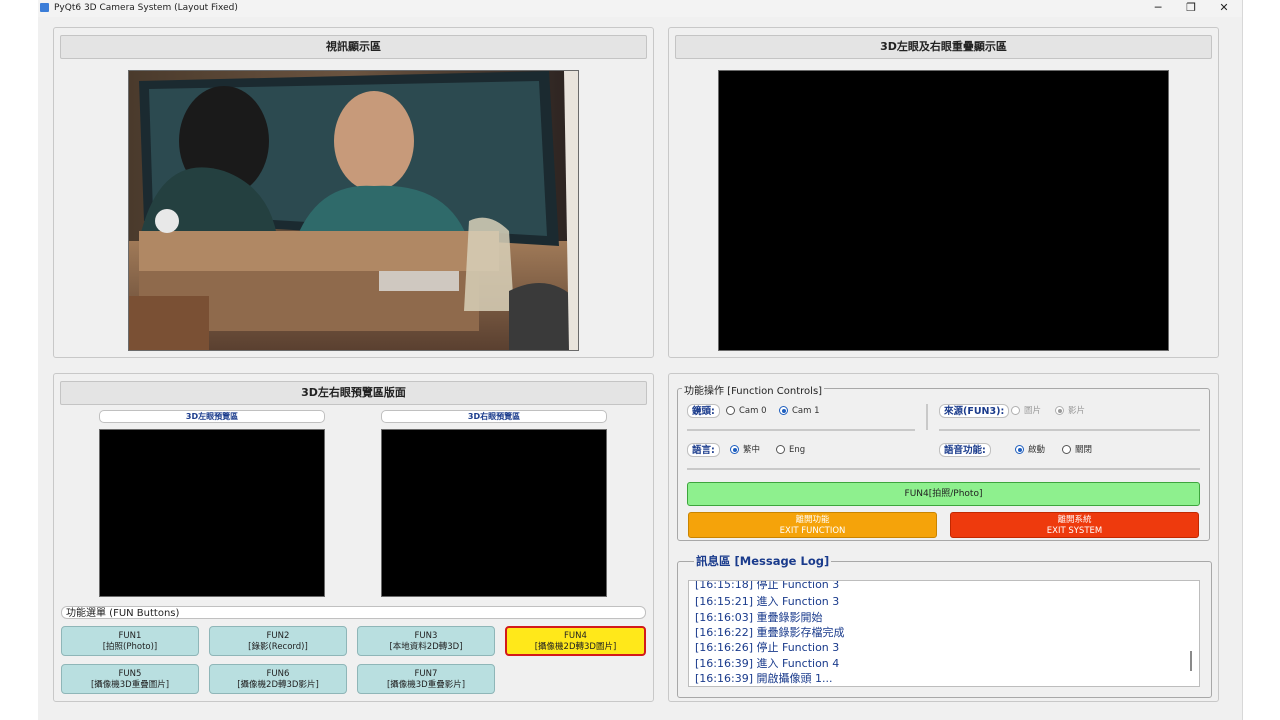 The width and height of the screenshot is (1280, 720). Describe the element at coordinates (426, 636) in the screenshot. I see `fun-button-line1: FUN3` at that location.